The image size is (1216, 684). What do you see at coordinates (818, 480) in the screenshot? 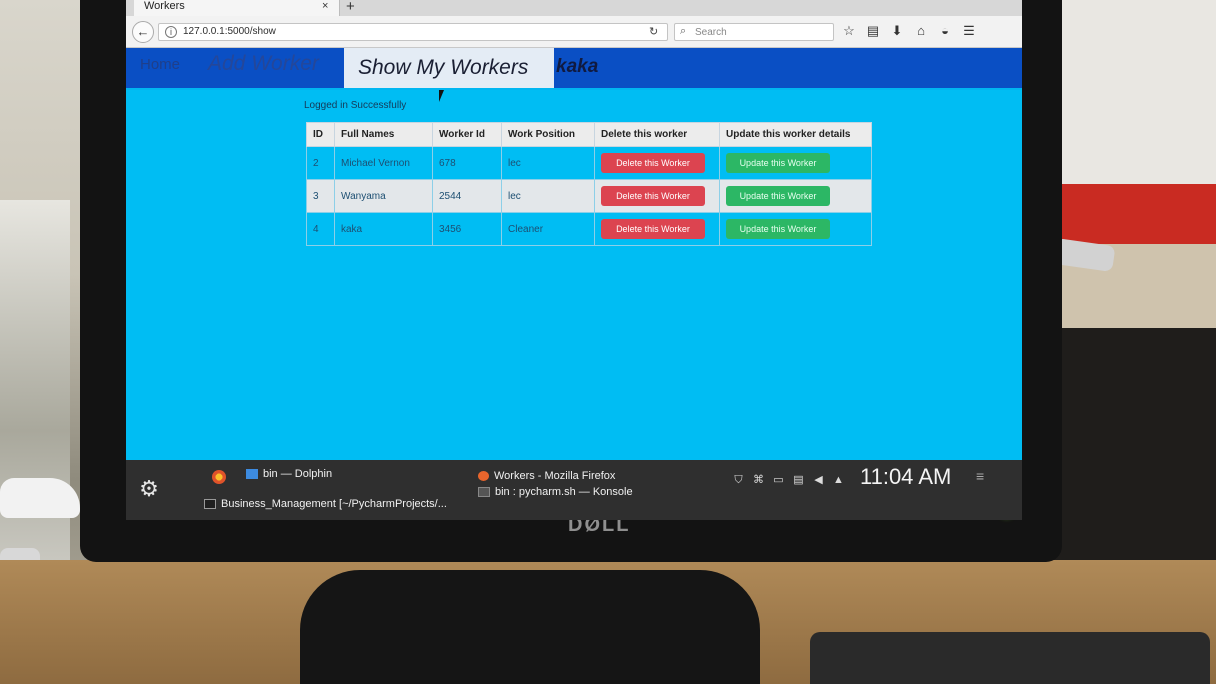
I see `volume-icon: ◀` at bounding box center [818, 480].